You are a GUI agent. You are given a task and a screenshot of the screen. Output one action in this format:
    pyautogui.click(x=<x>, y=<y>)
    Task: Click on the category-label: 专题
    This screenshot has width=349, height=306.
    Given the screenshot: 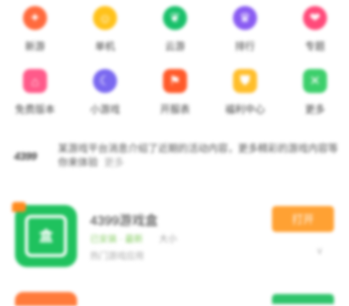 What is the action you would take?
    pyautogui.click(x=315, y=47)
    